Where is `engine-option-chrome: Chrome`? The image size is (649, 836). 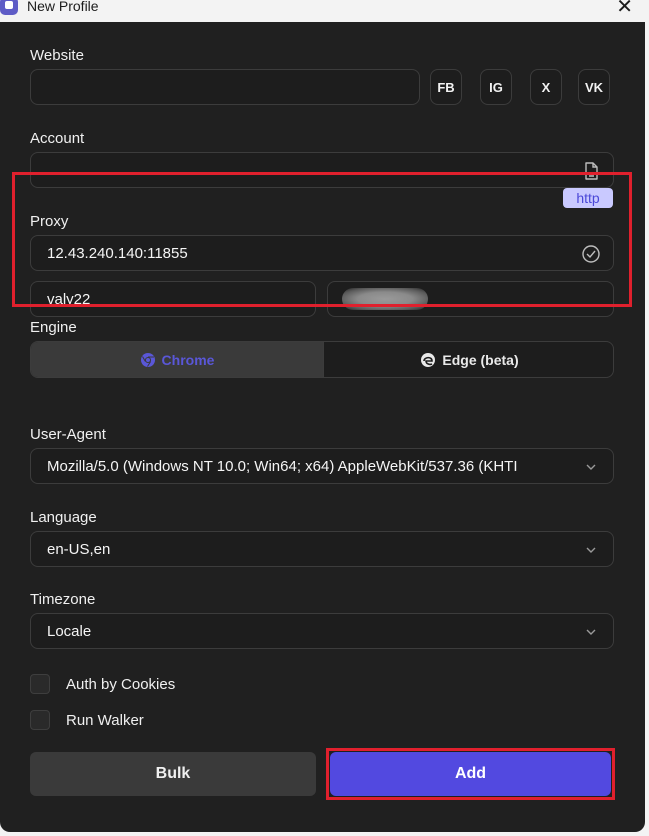 engine-option-chrome: Chrome is located at coordinates (177, 359).